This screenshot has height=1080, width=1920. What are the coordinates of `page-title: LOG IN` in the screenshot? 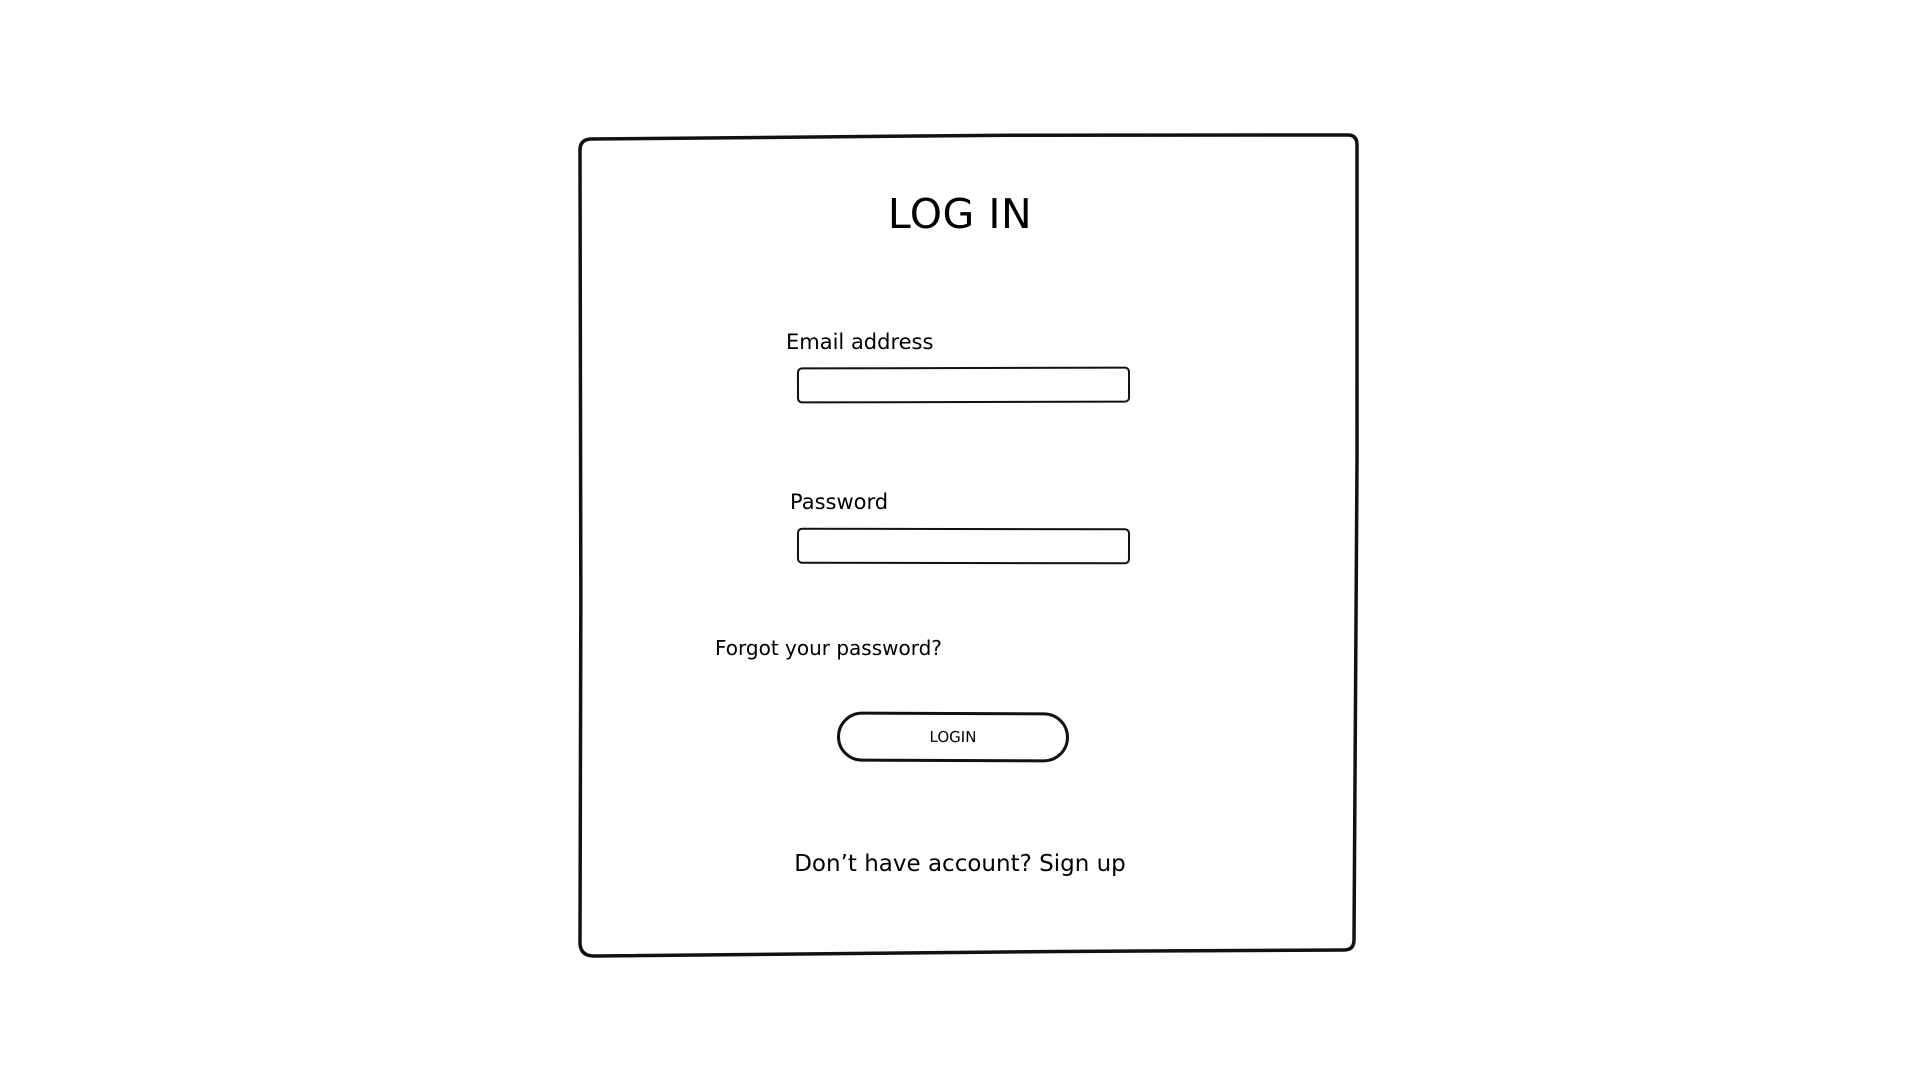 It's located at (960, 214).